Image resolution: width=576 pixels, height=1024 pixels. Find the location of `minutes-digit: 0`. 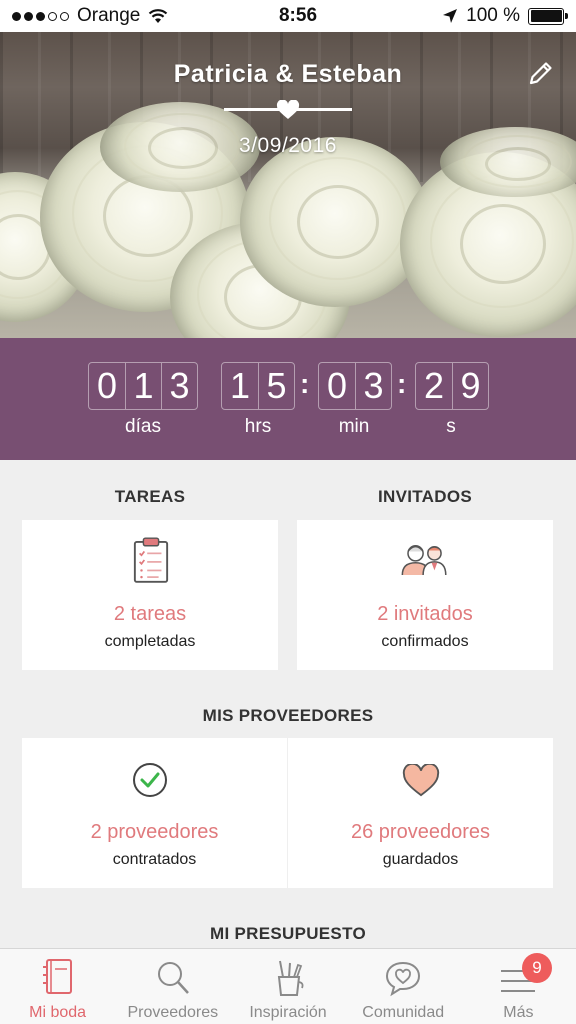

minutes-digit: 0 is located at coordinates (337, 385).